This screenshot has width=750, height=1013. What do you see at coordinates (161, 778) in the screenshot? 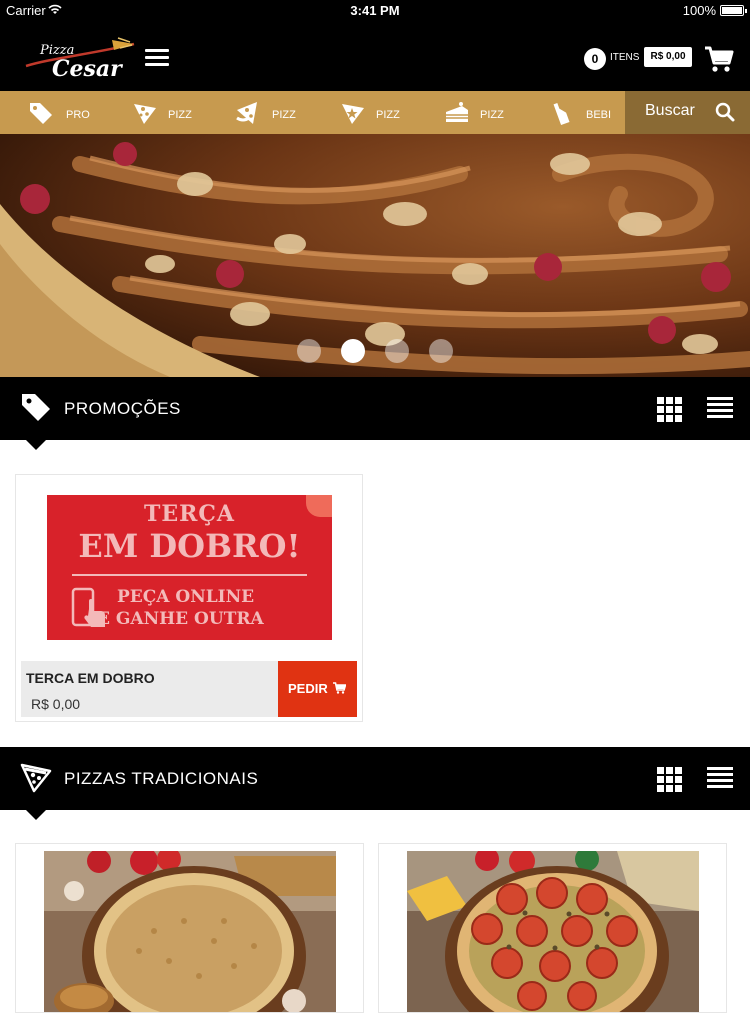
I see `section-title: PIZZAS TRADICIONAIS` at bounding box center [161, 778].